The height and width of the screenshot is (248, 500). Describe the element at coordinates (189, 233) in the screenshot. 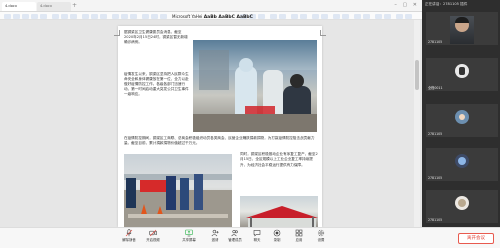

I see `share-screen-icon` at that location.